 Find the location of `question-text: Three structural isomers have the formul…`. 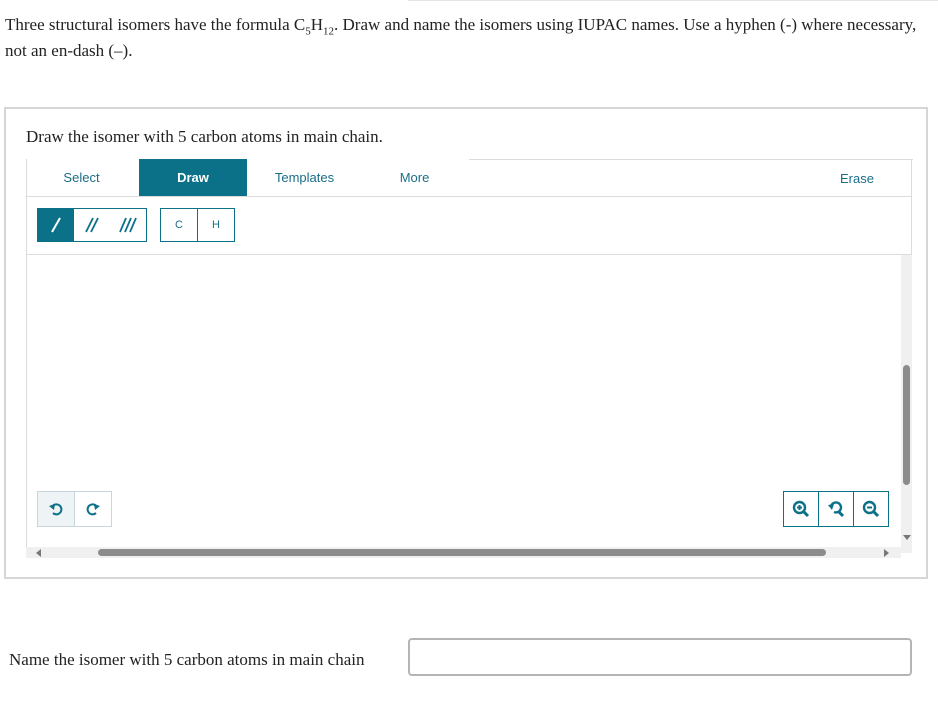

question-text: Three structural isomers have the formul… is located at coordinates (461, 37).